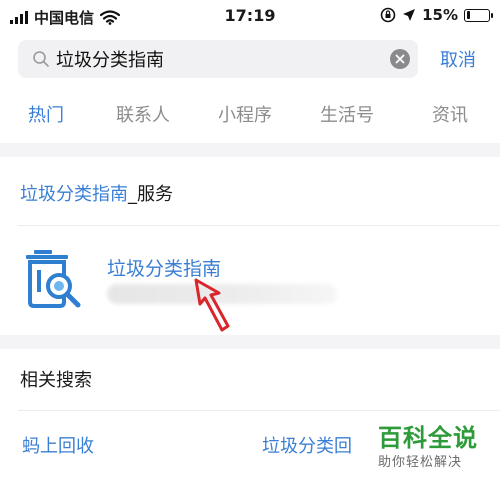  What do you see at coordinates (74, 194) in the screenshot?
I see `service-title-keyword: 垃圾分类指南` at bounding box center [74, 194].